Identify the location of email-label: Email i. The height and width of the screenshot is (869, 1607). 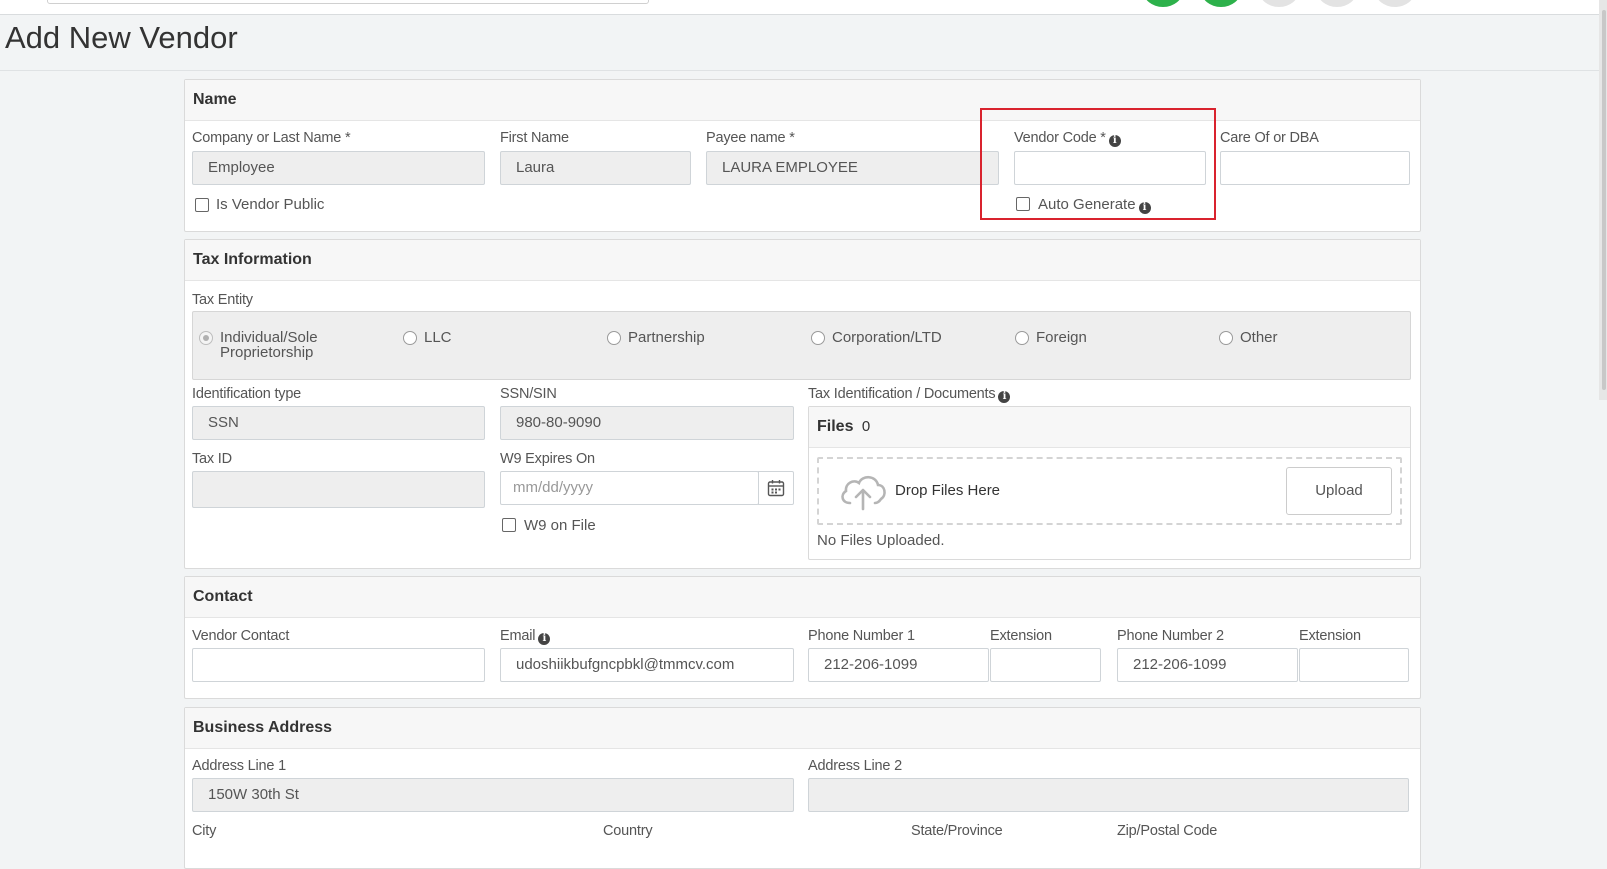
(525, 636).